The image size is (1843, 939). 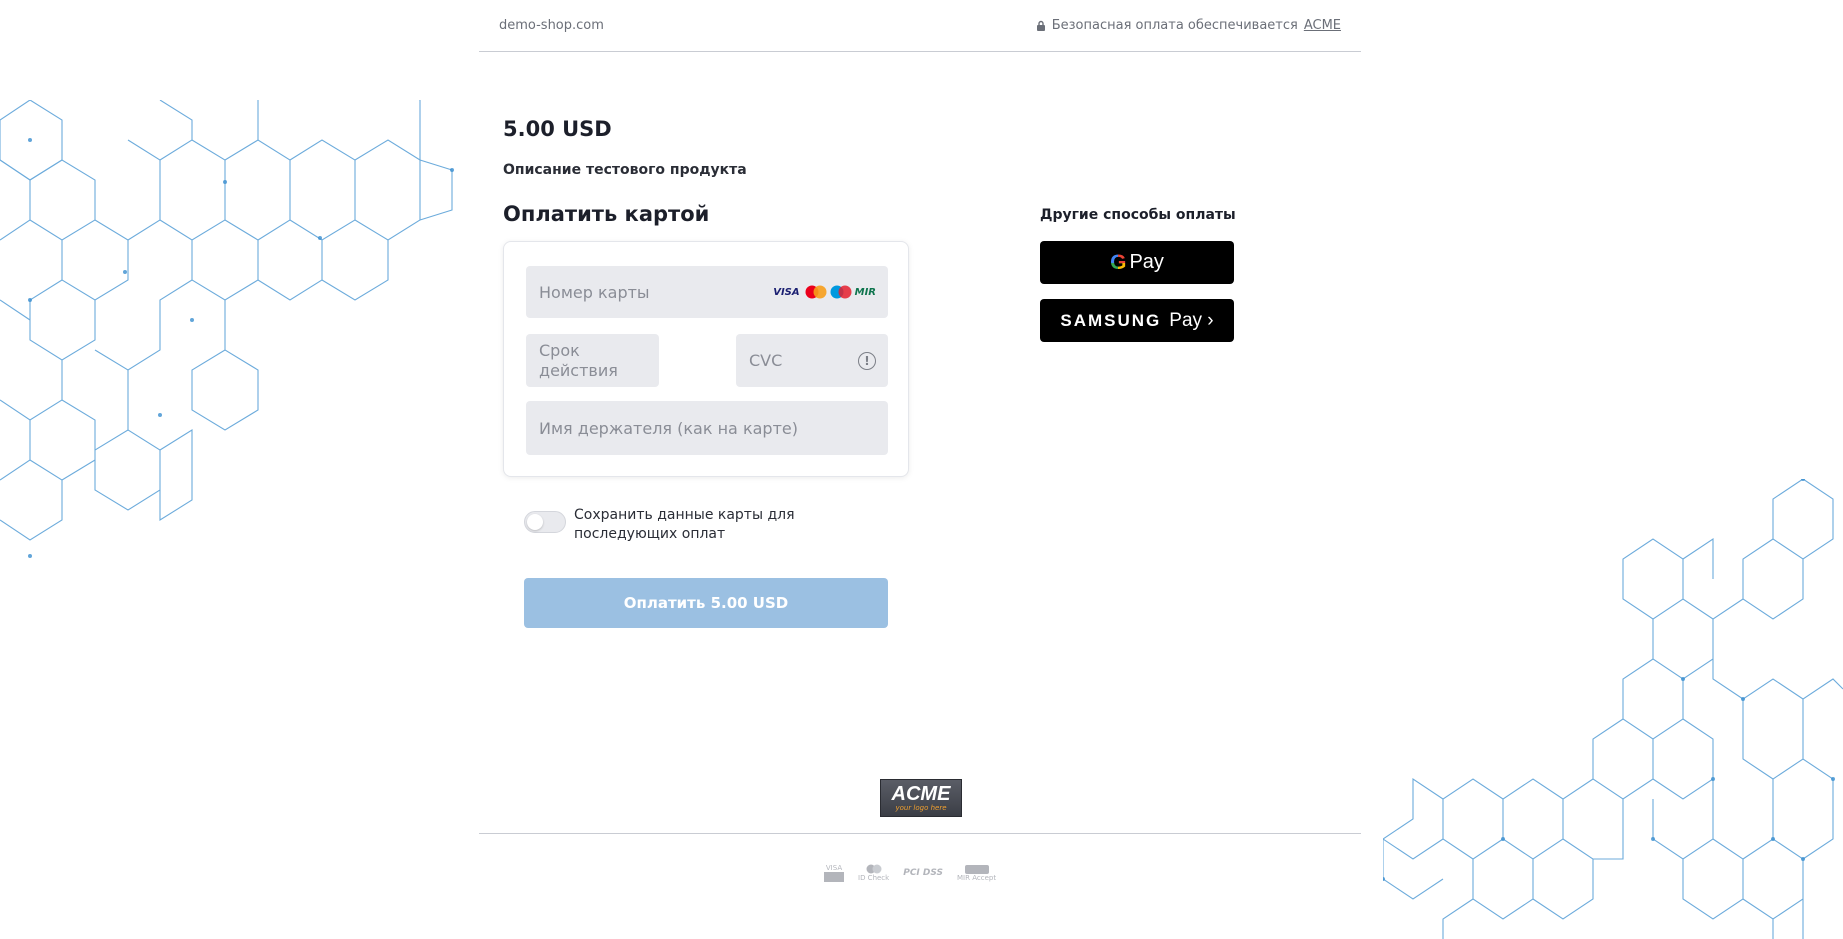 What do you see at coordinates (668, 428) in the screenshot?
I see `cardholder-placeholder: Имя держателя (как на карте)` at bounding box center [668, 428].